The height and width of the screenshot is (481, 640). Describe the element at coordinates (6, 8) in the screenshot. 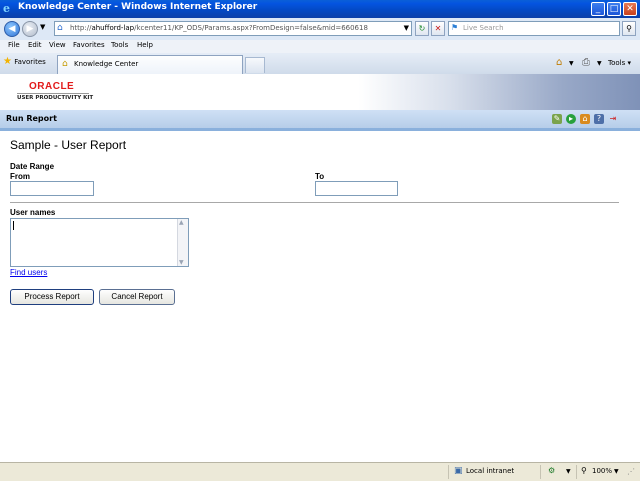

I see `internet-explorer-icon: e` at that location.